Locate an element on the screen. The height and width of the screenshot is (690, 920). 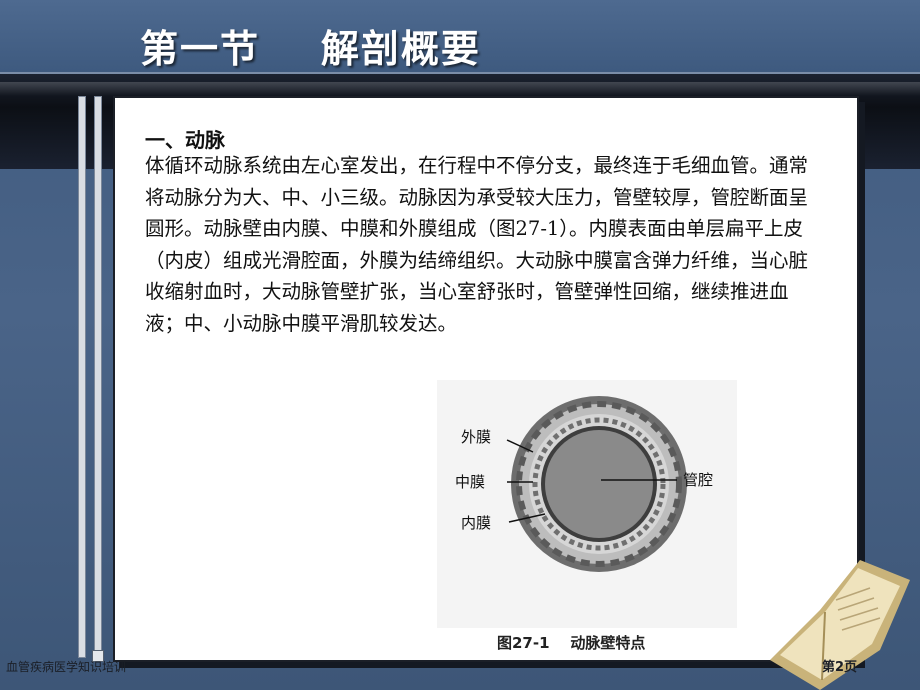
page-number: 第2页 is located at coordinates (840, 667).